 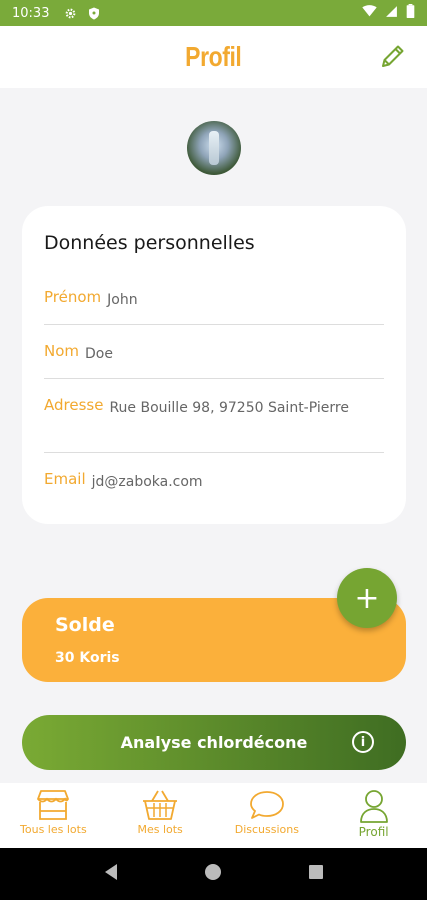 I want to click on nav-item-discussions: Discussions, so click(x=267, y=815).